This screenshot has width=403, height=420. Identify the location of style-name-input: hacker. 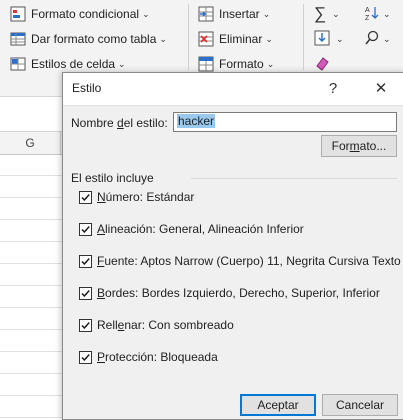
(285, 122).